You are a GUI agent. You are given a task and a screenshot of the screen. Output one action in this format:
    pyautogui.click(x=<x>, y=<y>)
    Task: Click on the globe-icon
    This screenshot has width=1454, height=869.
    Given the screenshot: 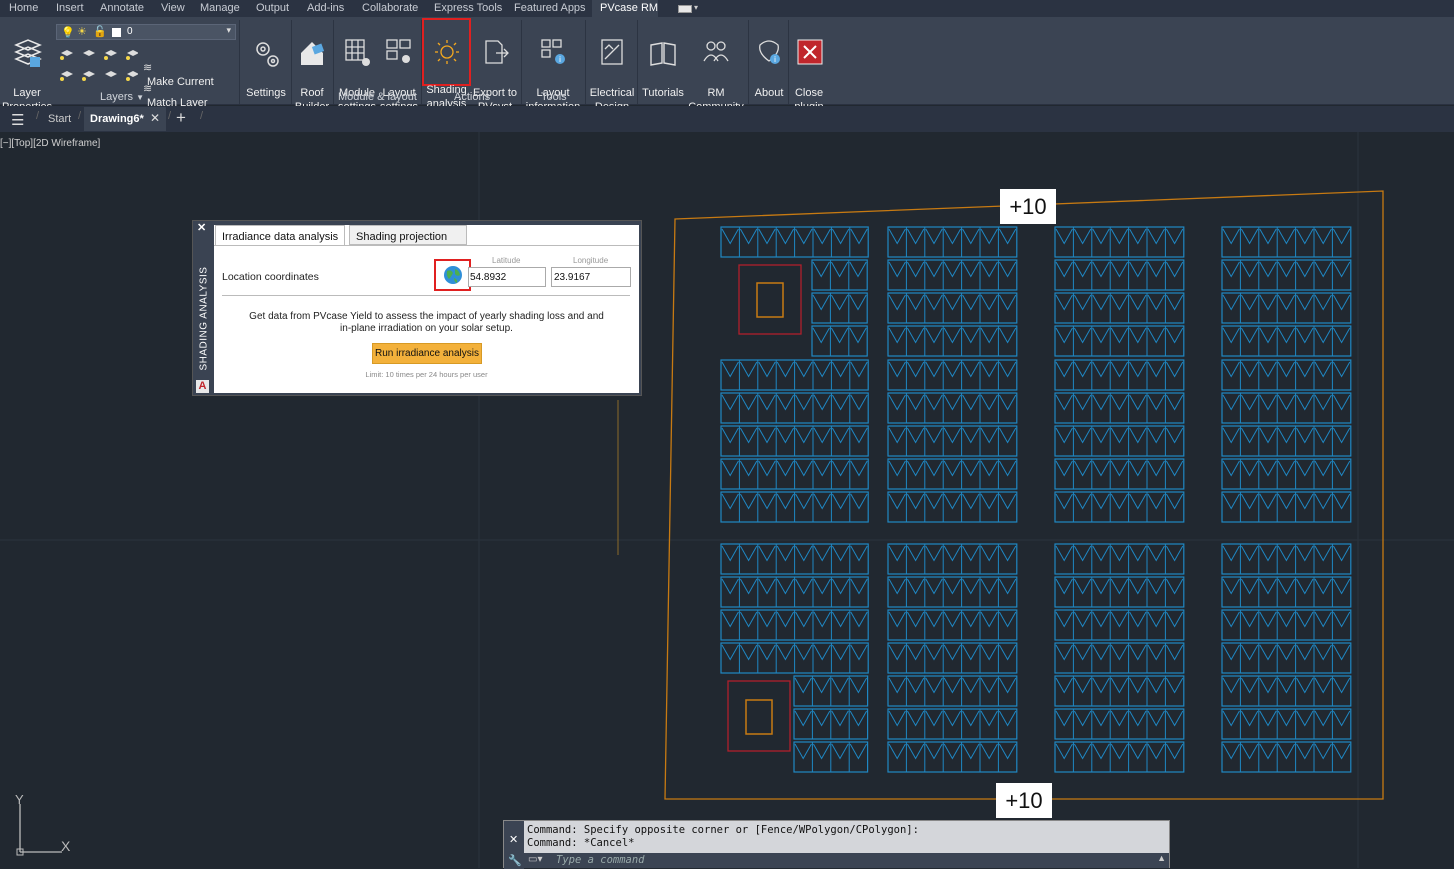 What is the action you would take?
    pyautogui.click(x=453, y=275)
    